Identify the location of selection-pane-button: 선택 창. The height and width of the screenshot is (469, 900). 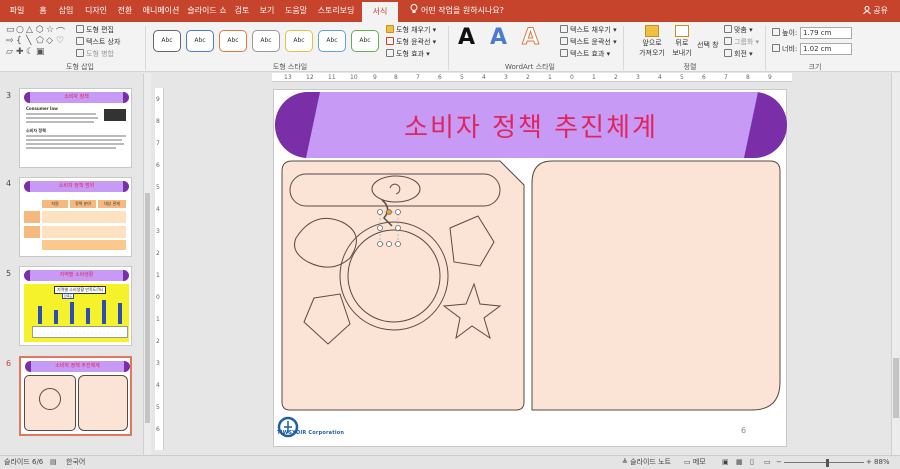
(708, 45).